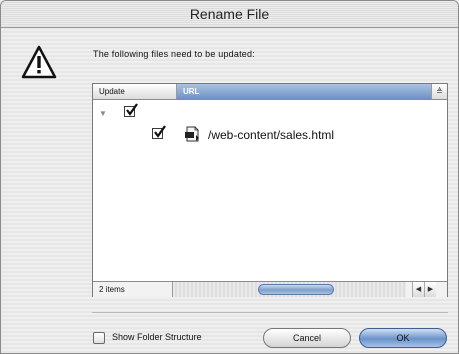 The image size is (459, 354). I want to click on file-url: /web-content/sales.html, so click(271, 135).